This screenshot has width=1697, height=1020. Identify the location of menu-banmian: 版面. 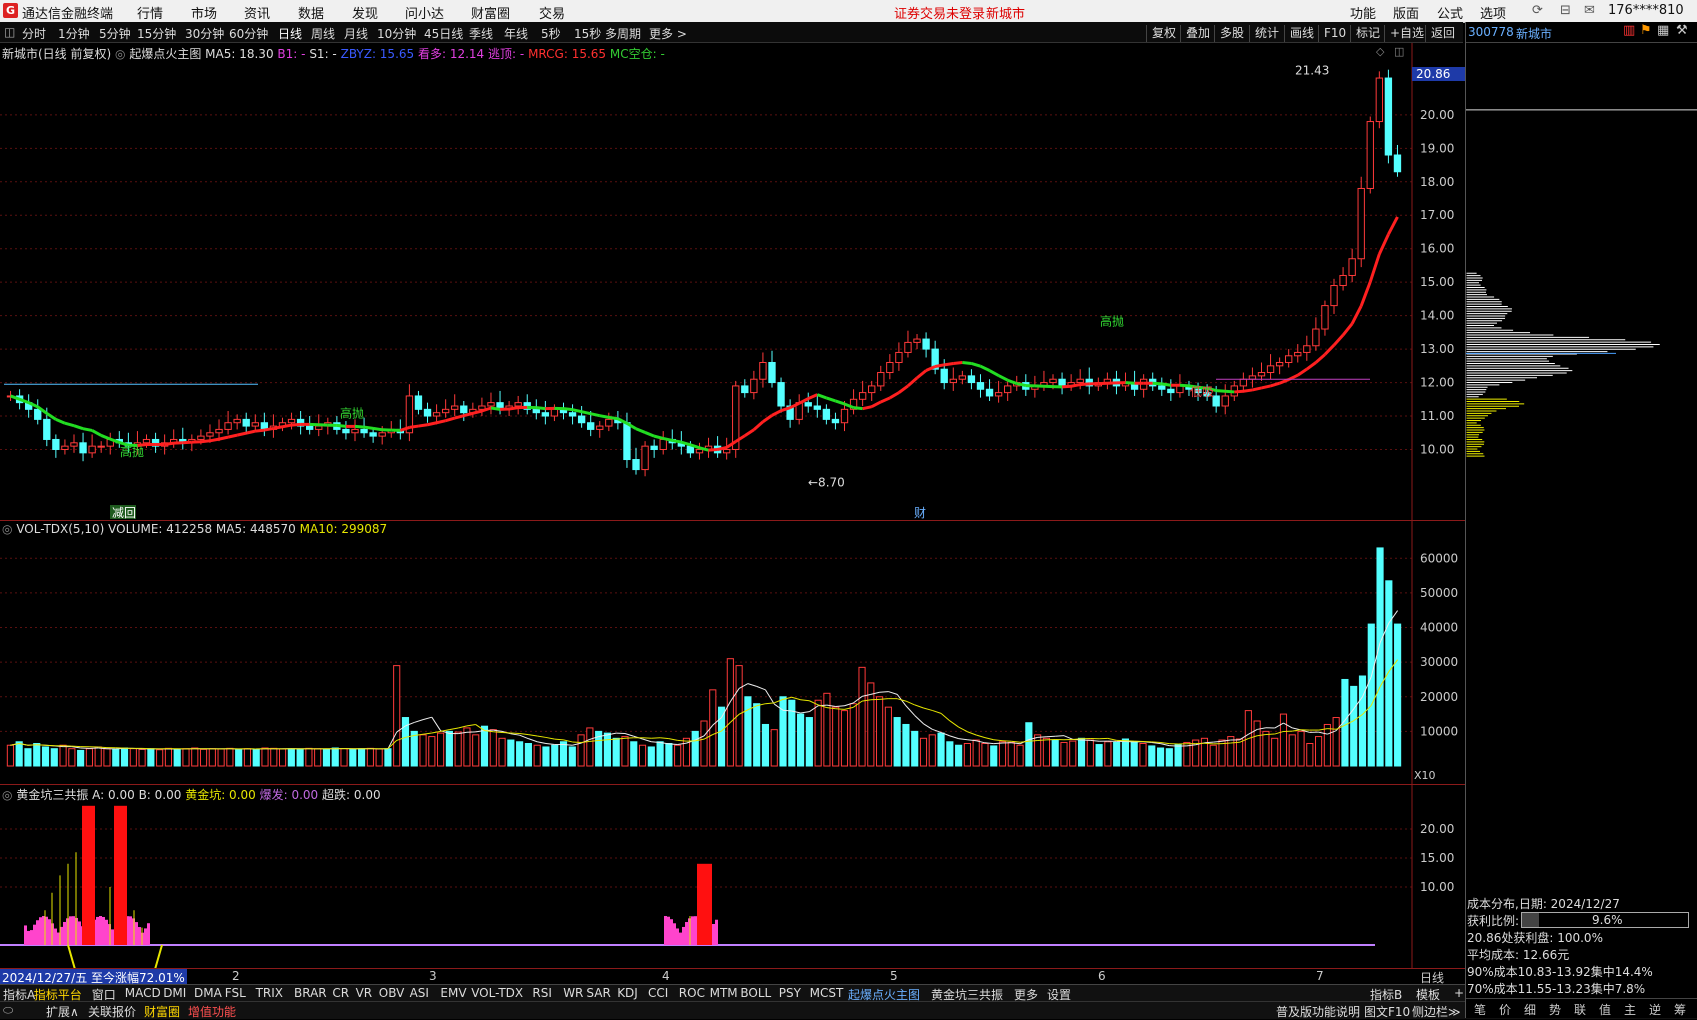
(1406, 12).